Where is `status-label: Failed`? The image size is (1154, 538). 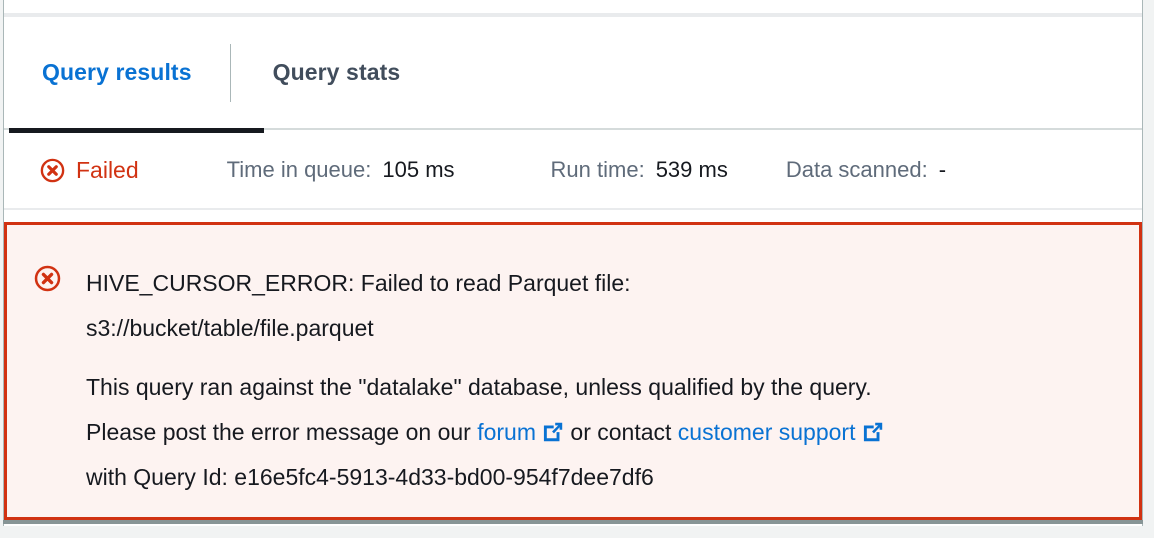 status-label: Failed is located at coordinates (107, 169).